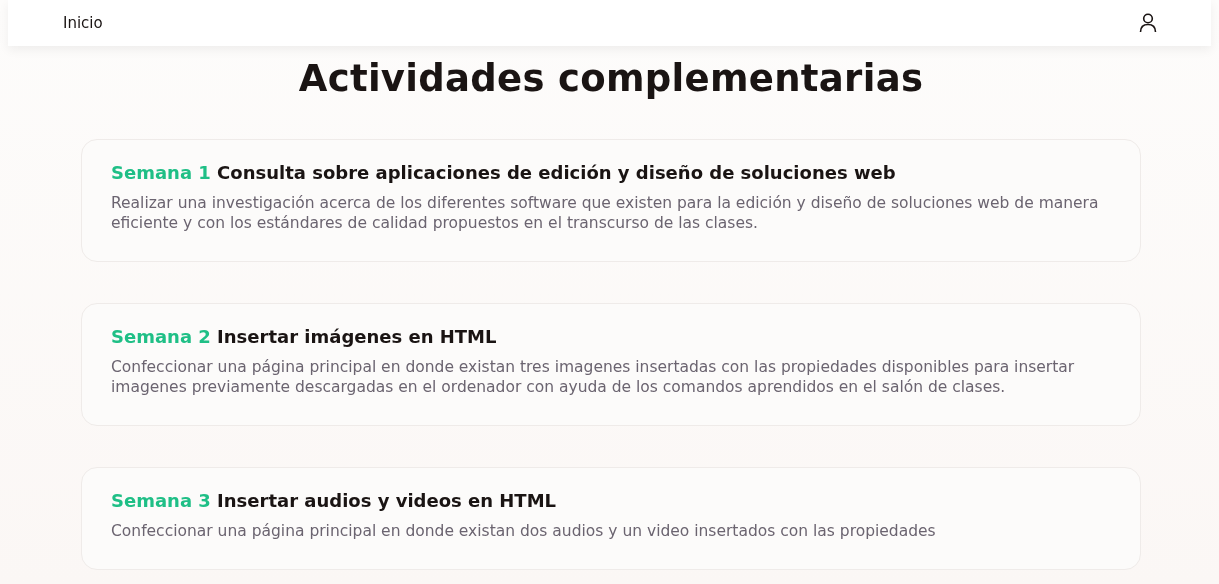 This screenshot has height=584, width=1219. Describe the element at coordinates (83, 23) in the screenshot. I see `home-link: Inicio` at that location.